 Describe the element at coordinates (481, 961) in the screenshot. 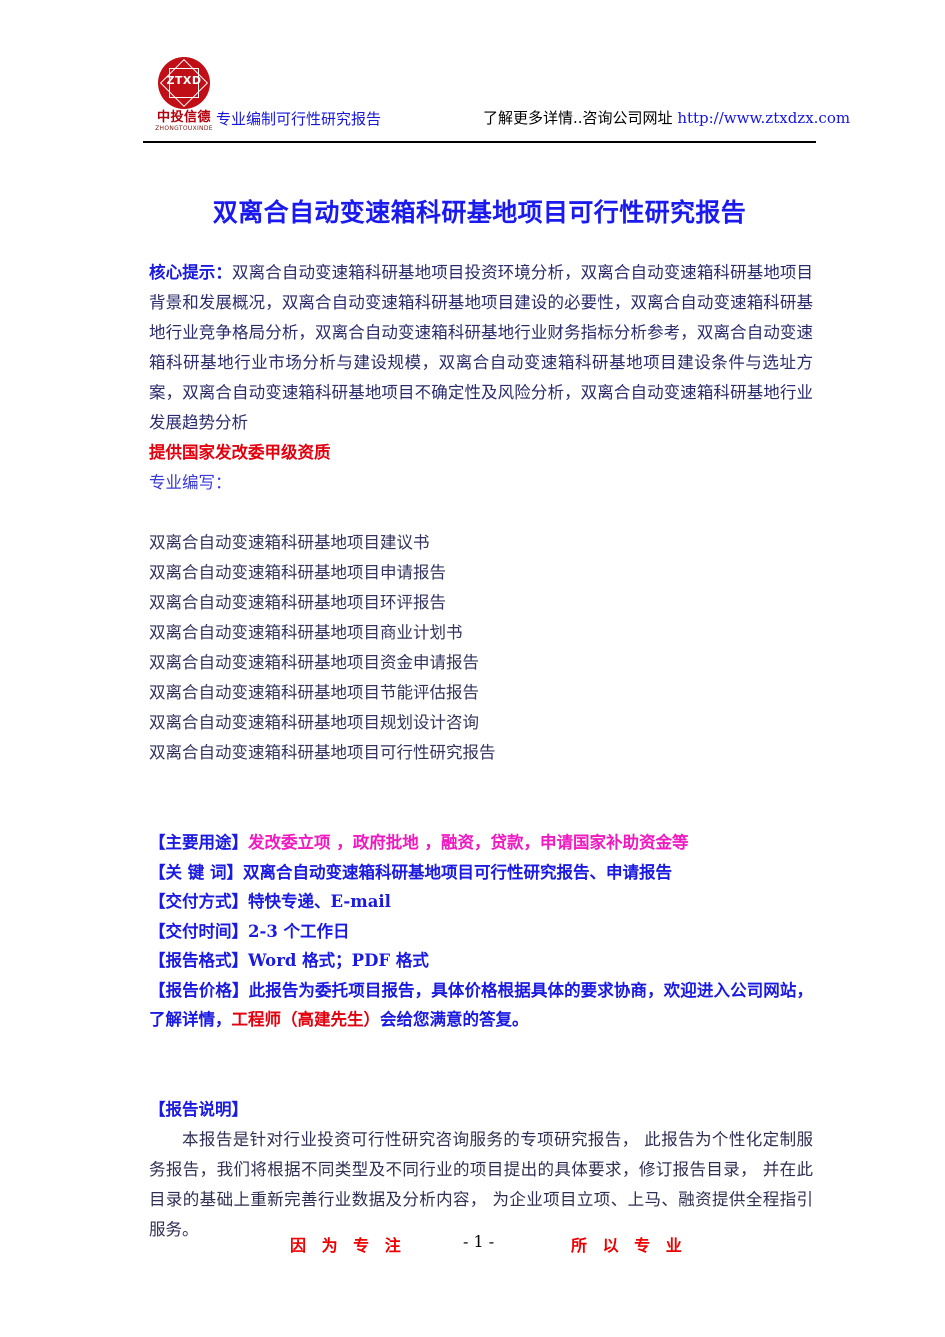

I see `info-row-report-format: 【报告格式】Word 格式；PDF 格式` at that location.